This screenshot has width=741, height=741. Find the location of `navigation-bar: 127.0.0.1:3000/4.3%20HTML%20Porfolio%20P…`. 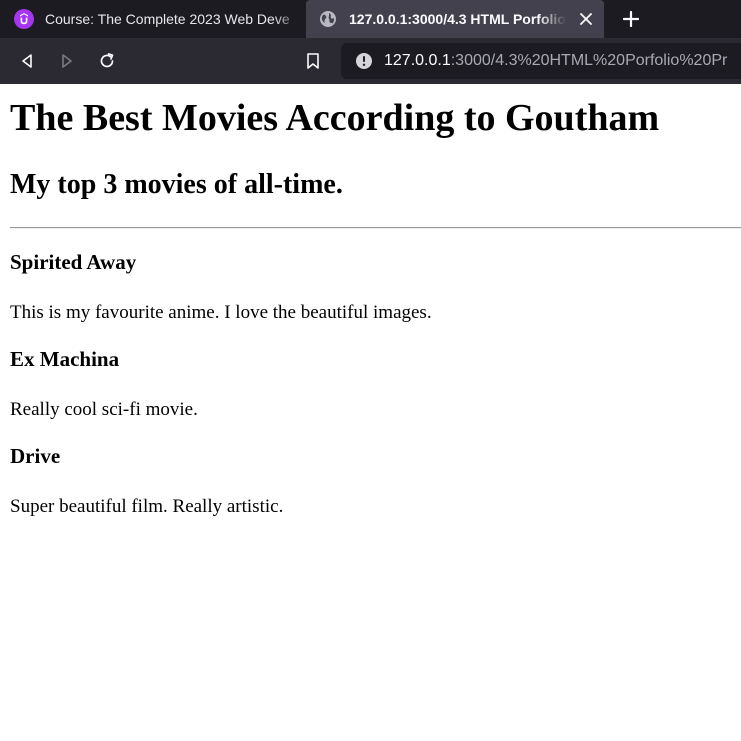

navigation-bar: 127.0.0.1:3000/4.3%20HTML%20Porfolio%20P… is located at coordinates (370, 61).